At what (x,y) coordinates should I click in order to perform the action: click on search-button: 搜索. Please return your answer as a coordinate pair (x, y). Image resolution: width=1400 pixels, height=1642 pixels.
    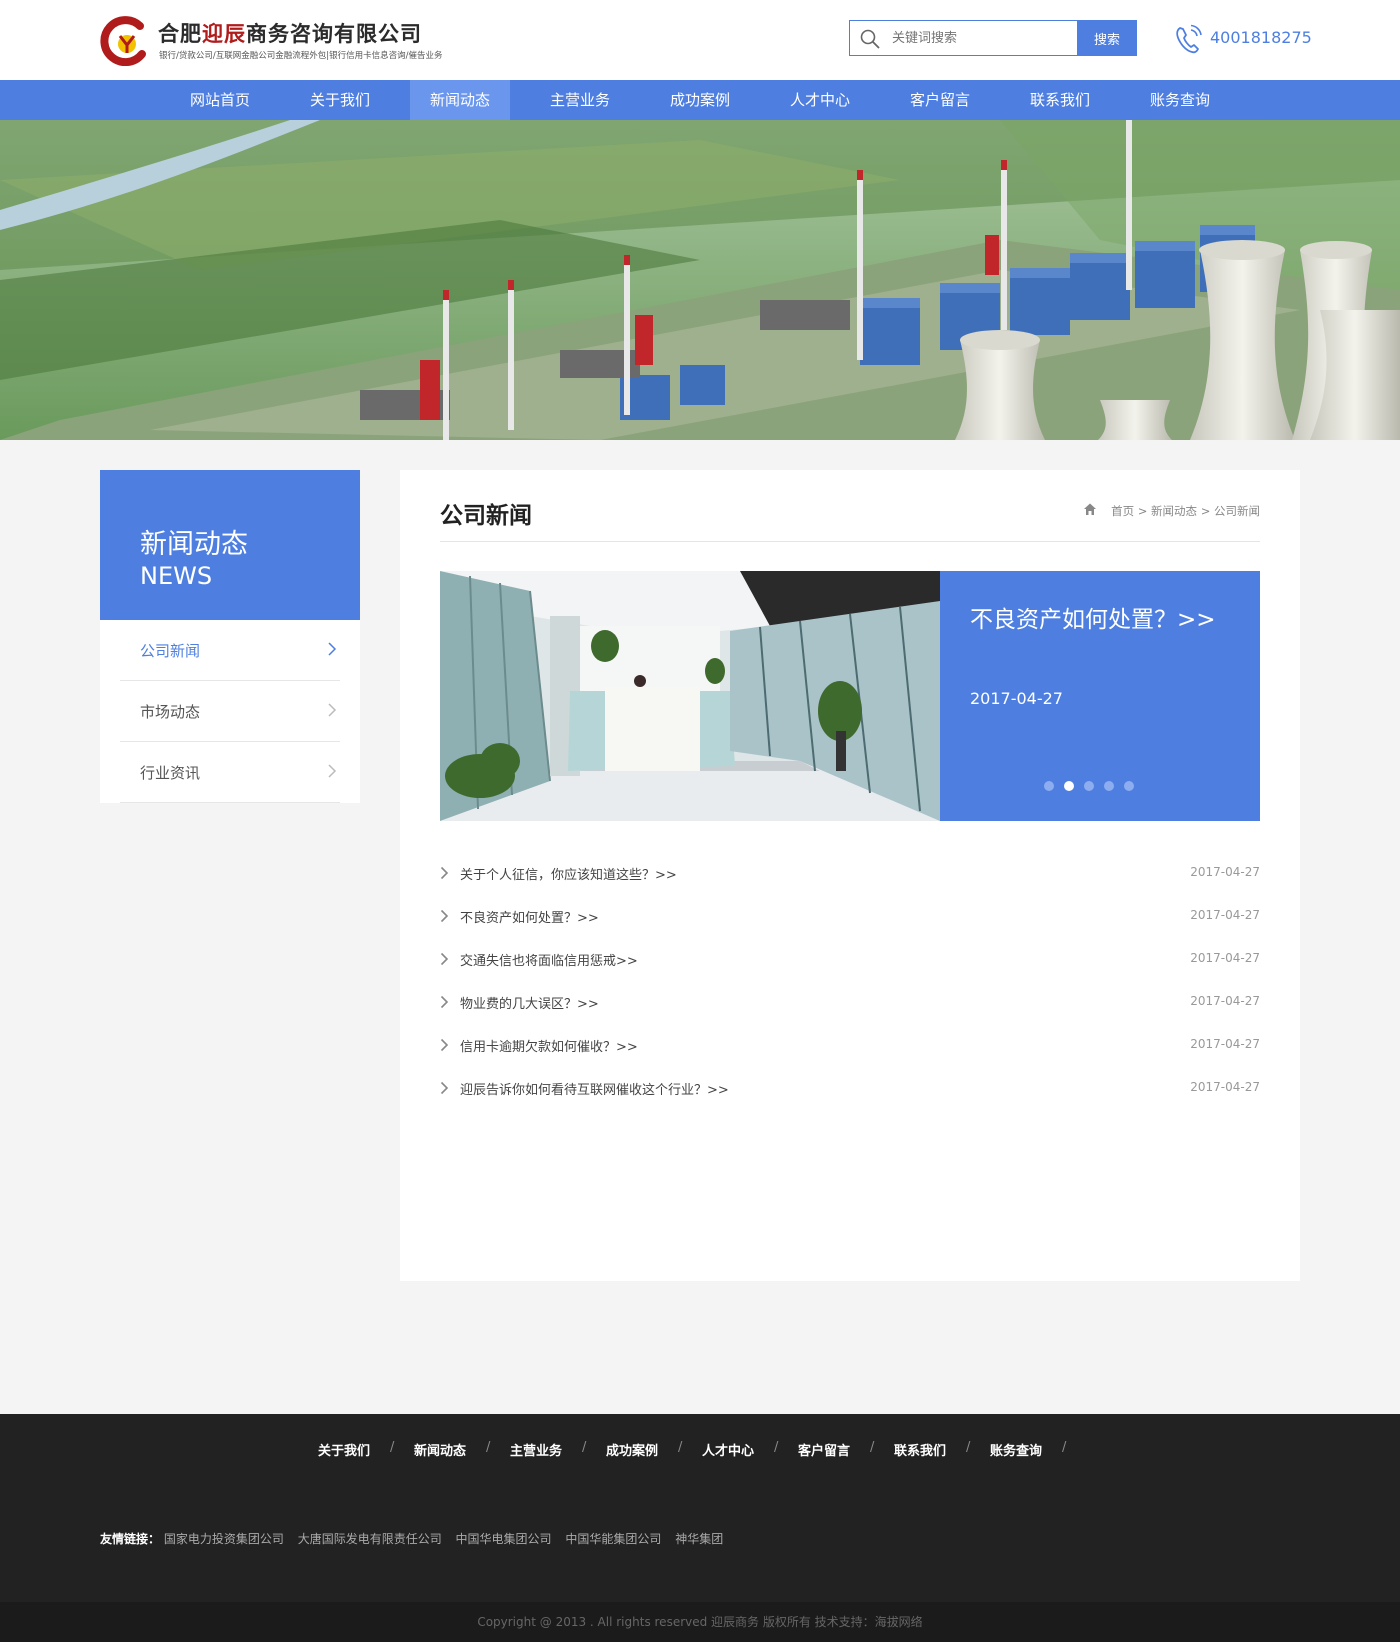
    Looking at the image, I should click on (1107, 38).